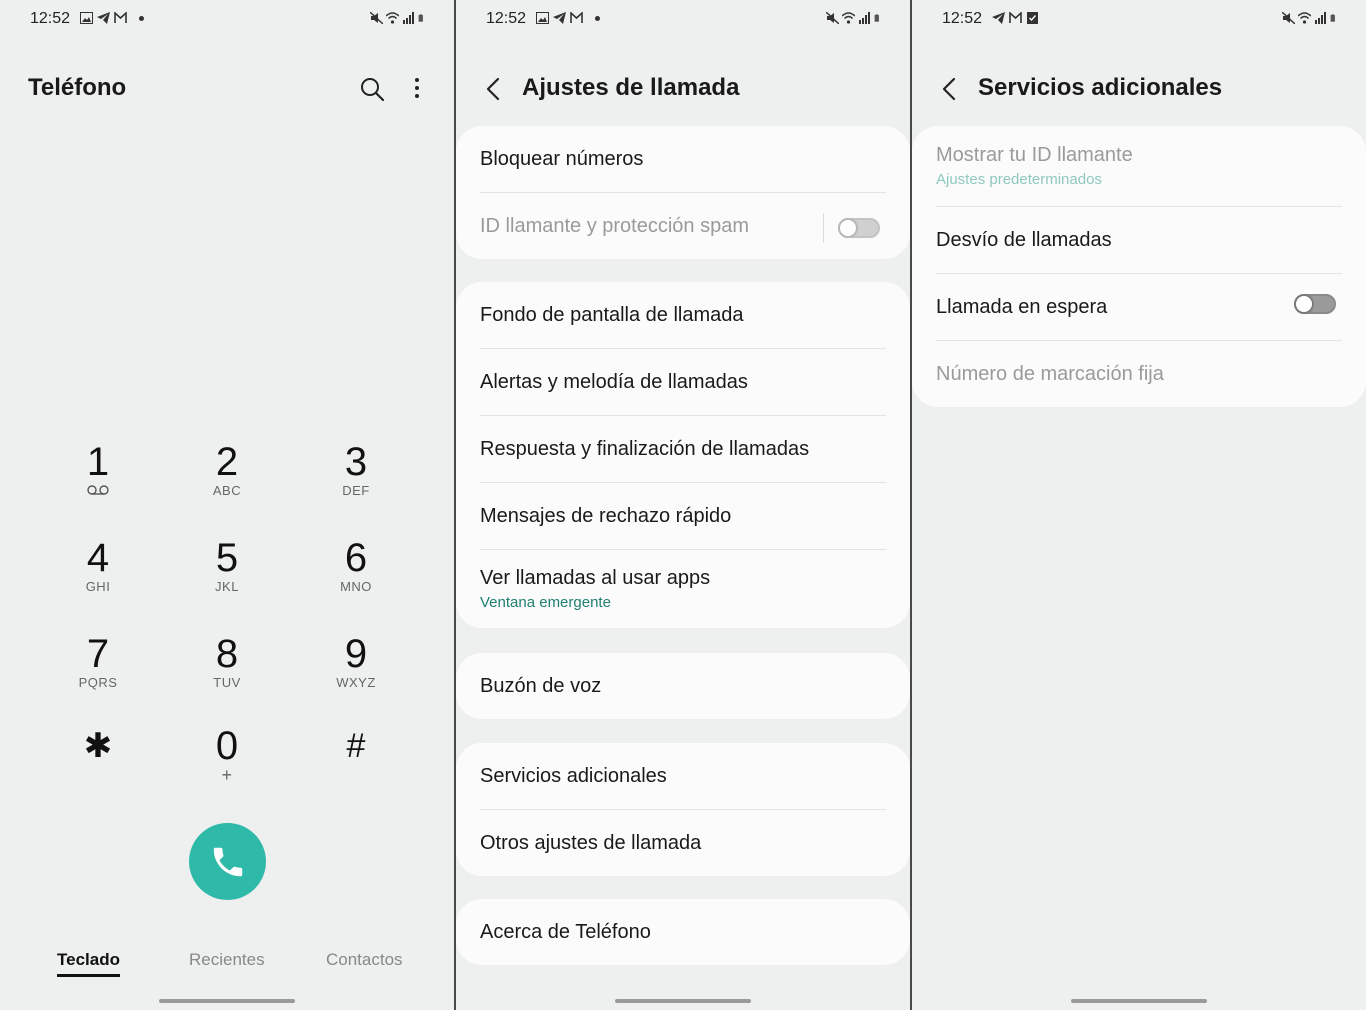 Image resolution: width=1366 pixels, height=1010 pixels. What do you see at coordinates (227, 754) in the screenshot?
I see `key-0: 0 +` at bounding box center [227, 754].